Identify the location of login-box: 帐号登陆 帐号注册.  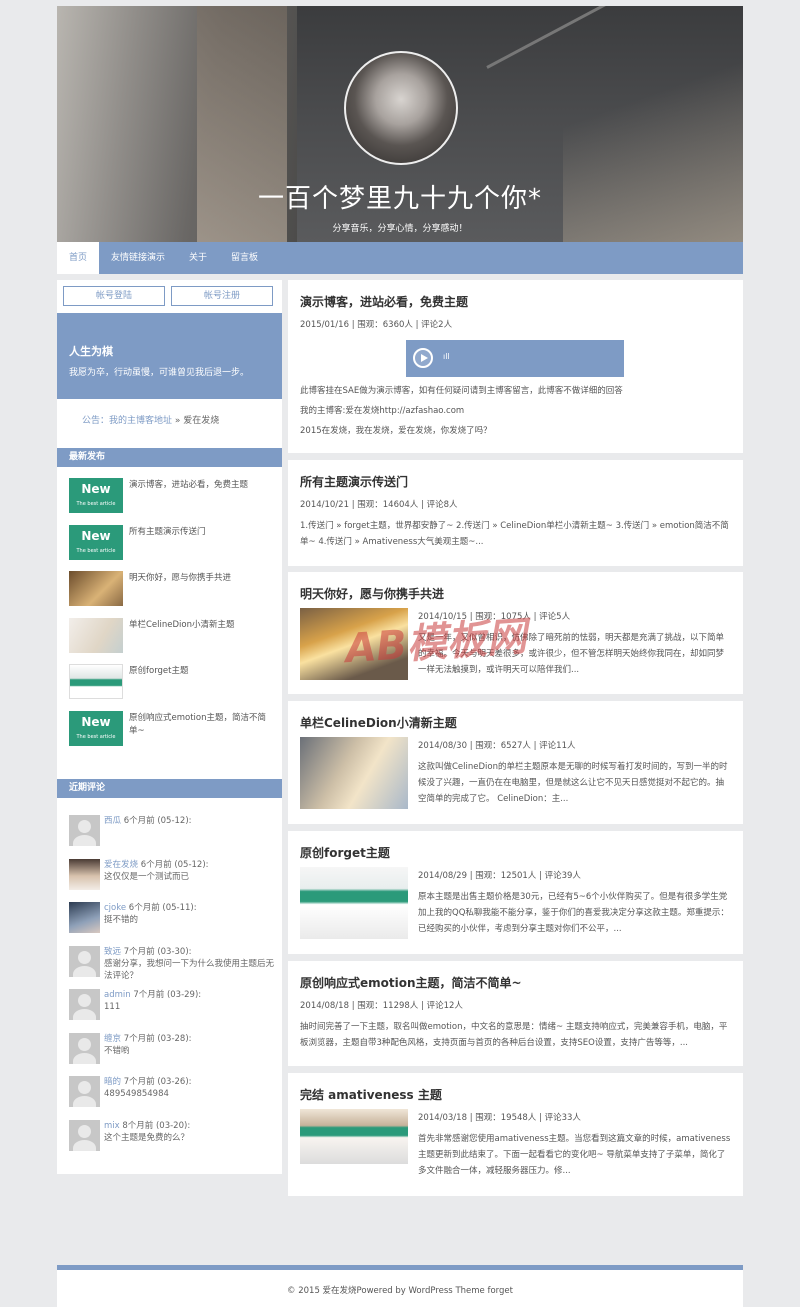
(169, 296).